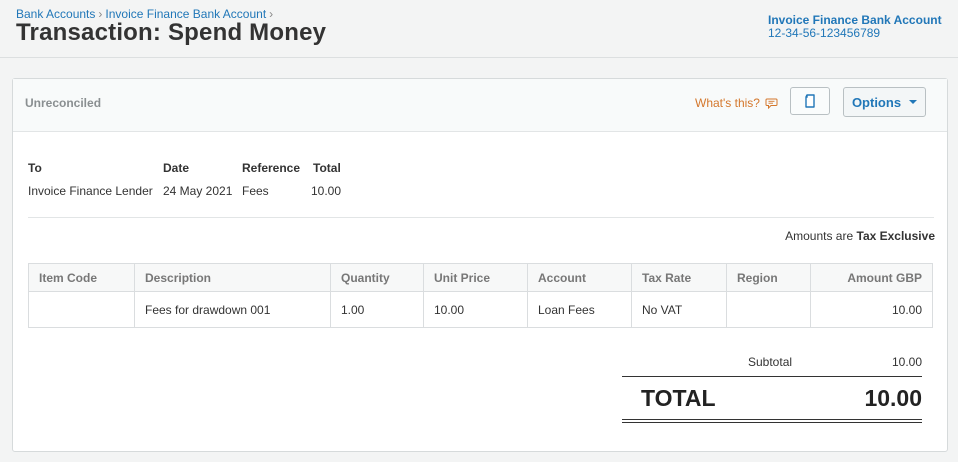 This screenshot has height=462, width=958. What do you see at coordinates (171, 32) in the screenshot?
I see `page-title: Transaction: Spend Money` at bounding box center [171, 32].